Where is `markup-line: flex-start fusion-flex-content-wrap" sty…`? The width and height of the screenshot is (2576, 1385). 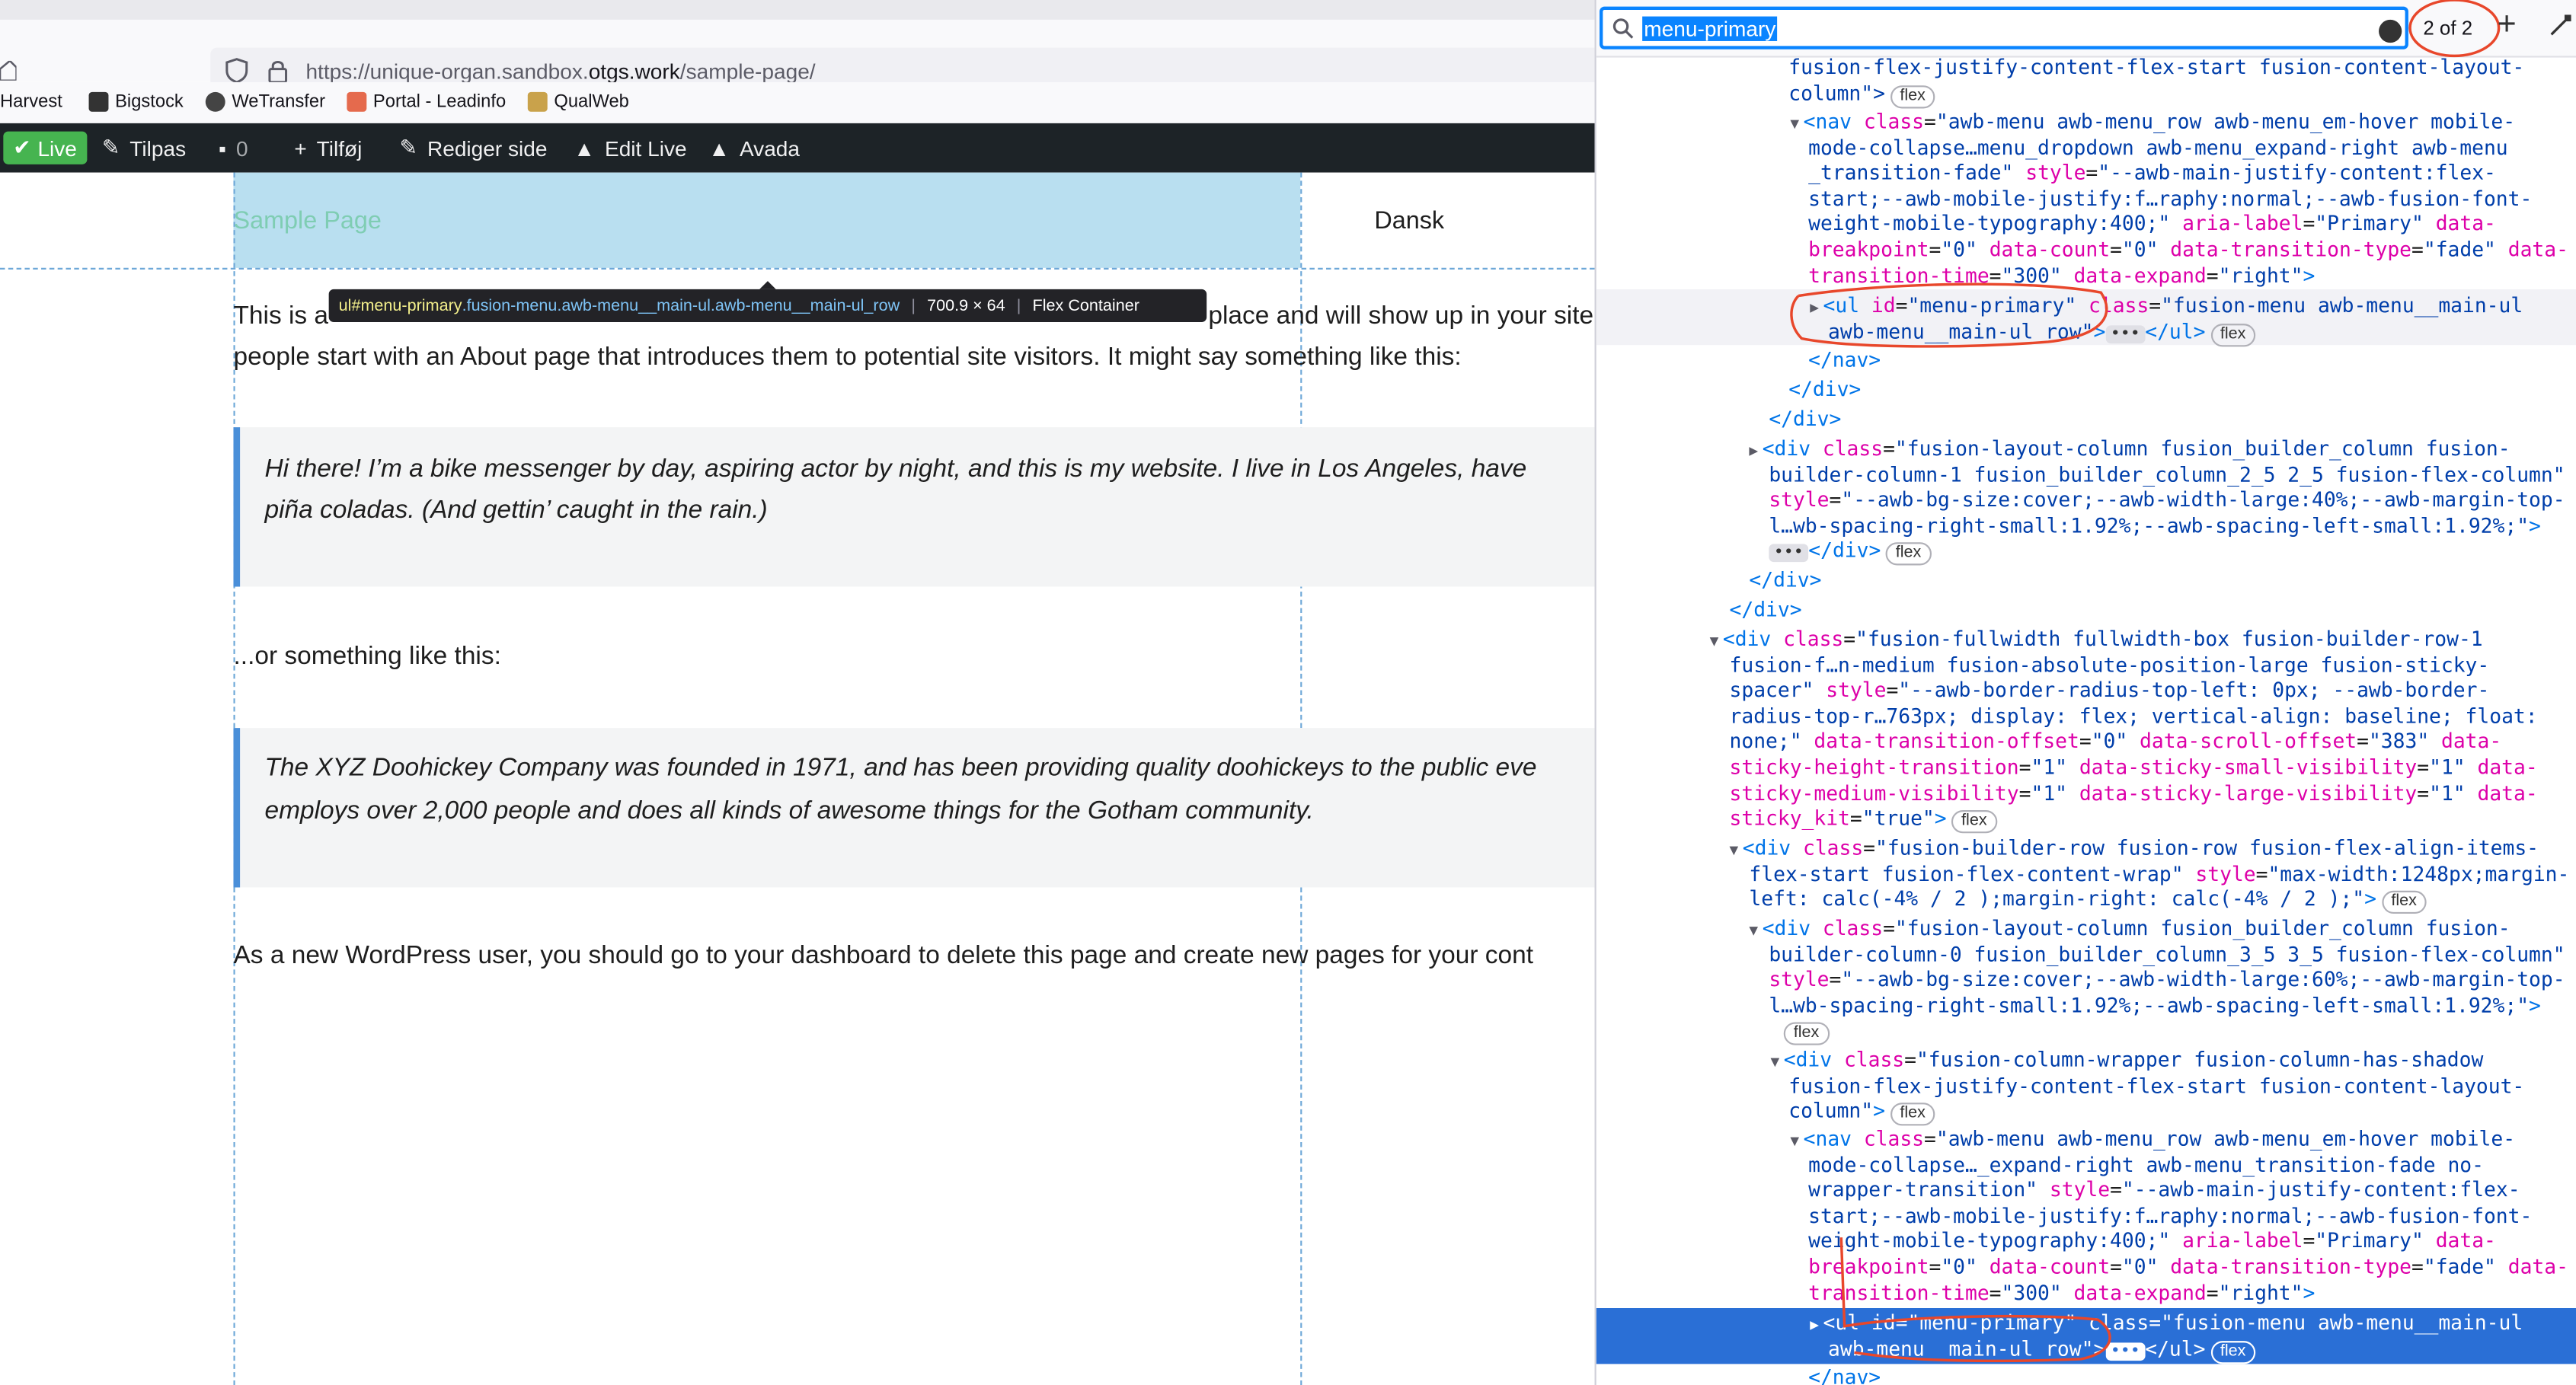 markup-line: flex-start fusion-flex-content-wrap" sty… is located at coordinates (2159, 875).